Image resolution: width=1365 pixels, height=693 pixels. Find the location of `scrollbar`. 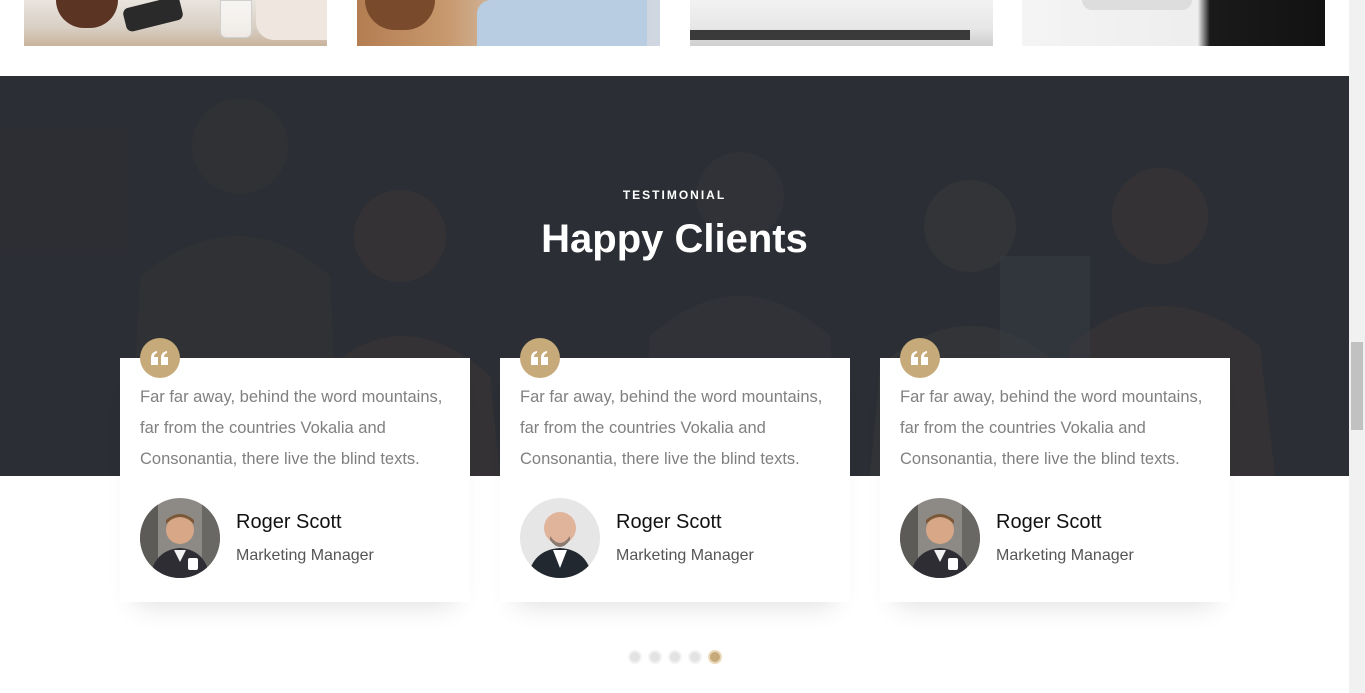

scrollbar is located at coordinates (1357, 346).